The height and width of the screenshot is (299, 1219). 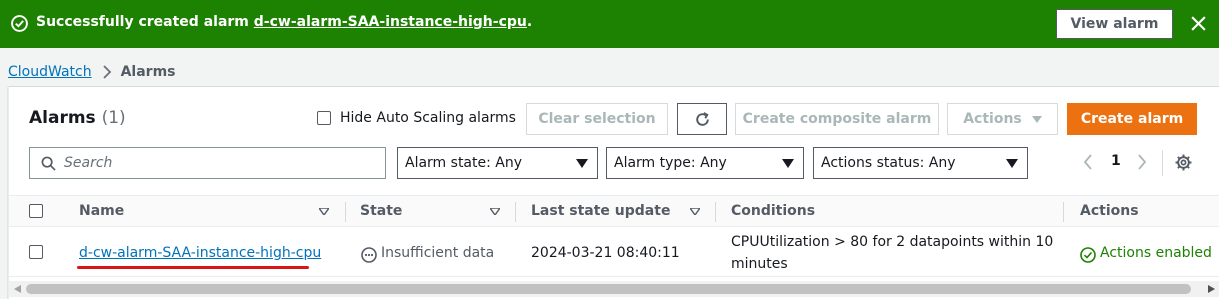 What do you see at coordinates (113, 118) in the screenshot?
I see `alarm-count: (1)` at bounding box center [113, 118].